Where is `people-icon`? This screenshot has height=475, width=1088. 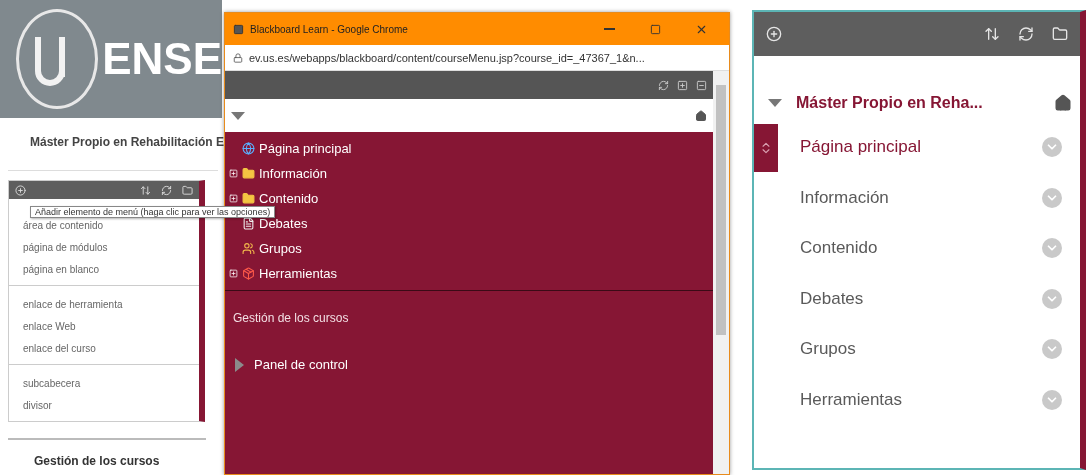 people-icon is located at coordinates (248, 248).